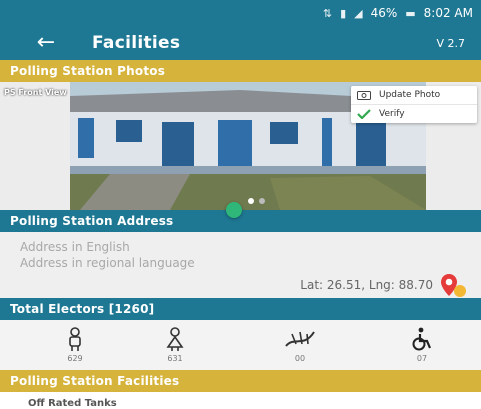 The image size is (481, 409). I want to click on app-version: V 2.7, so click(450, 43).